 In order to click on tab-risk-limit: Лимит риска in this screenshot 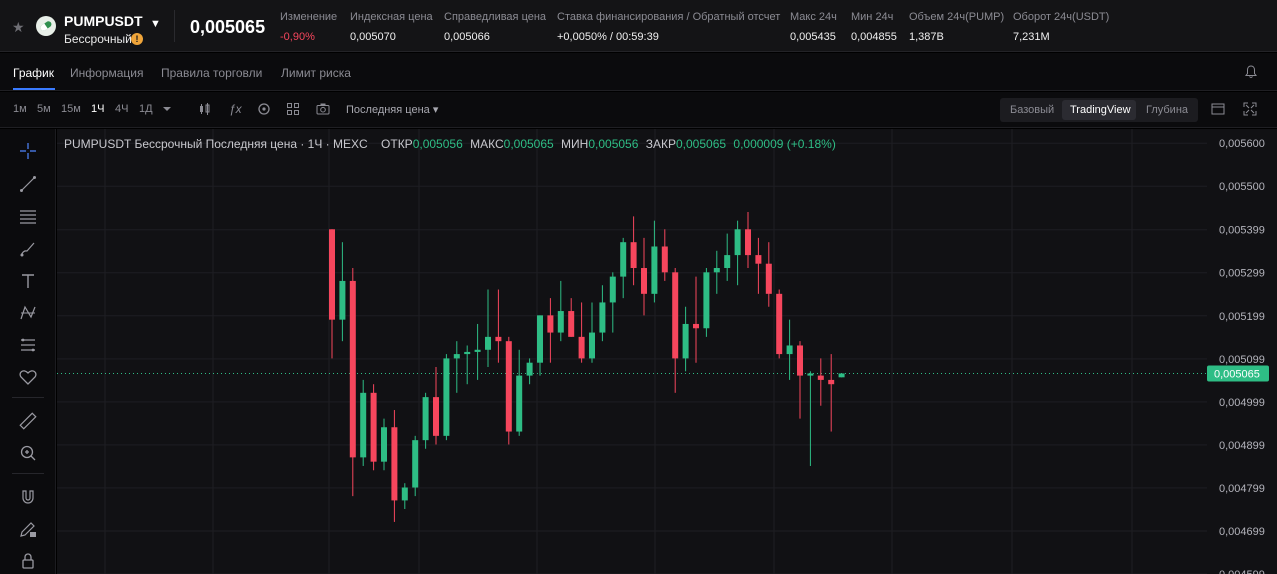, I will do `click(316, 73)`.